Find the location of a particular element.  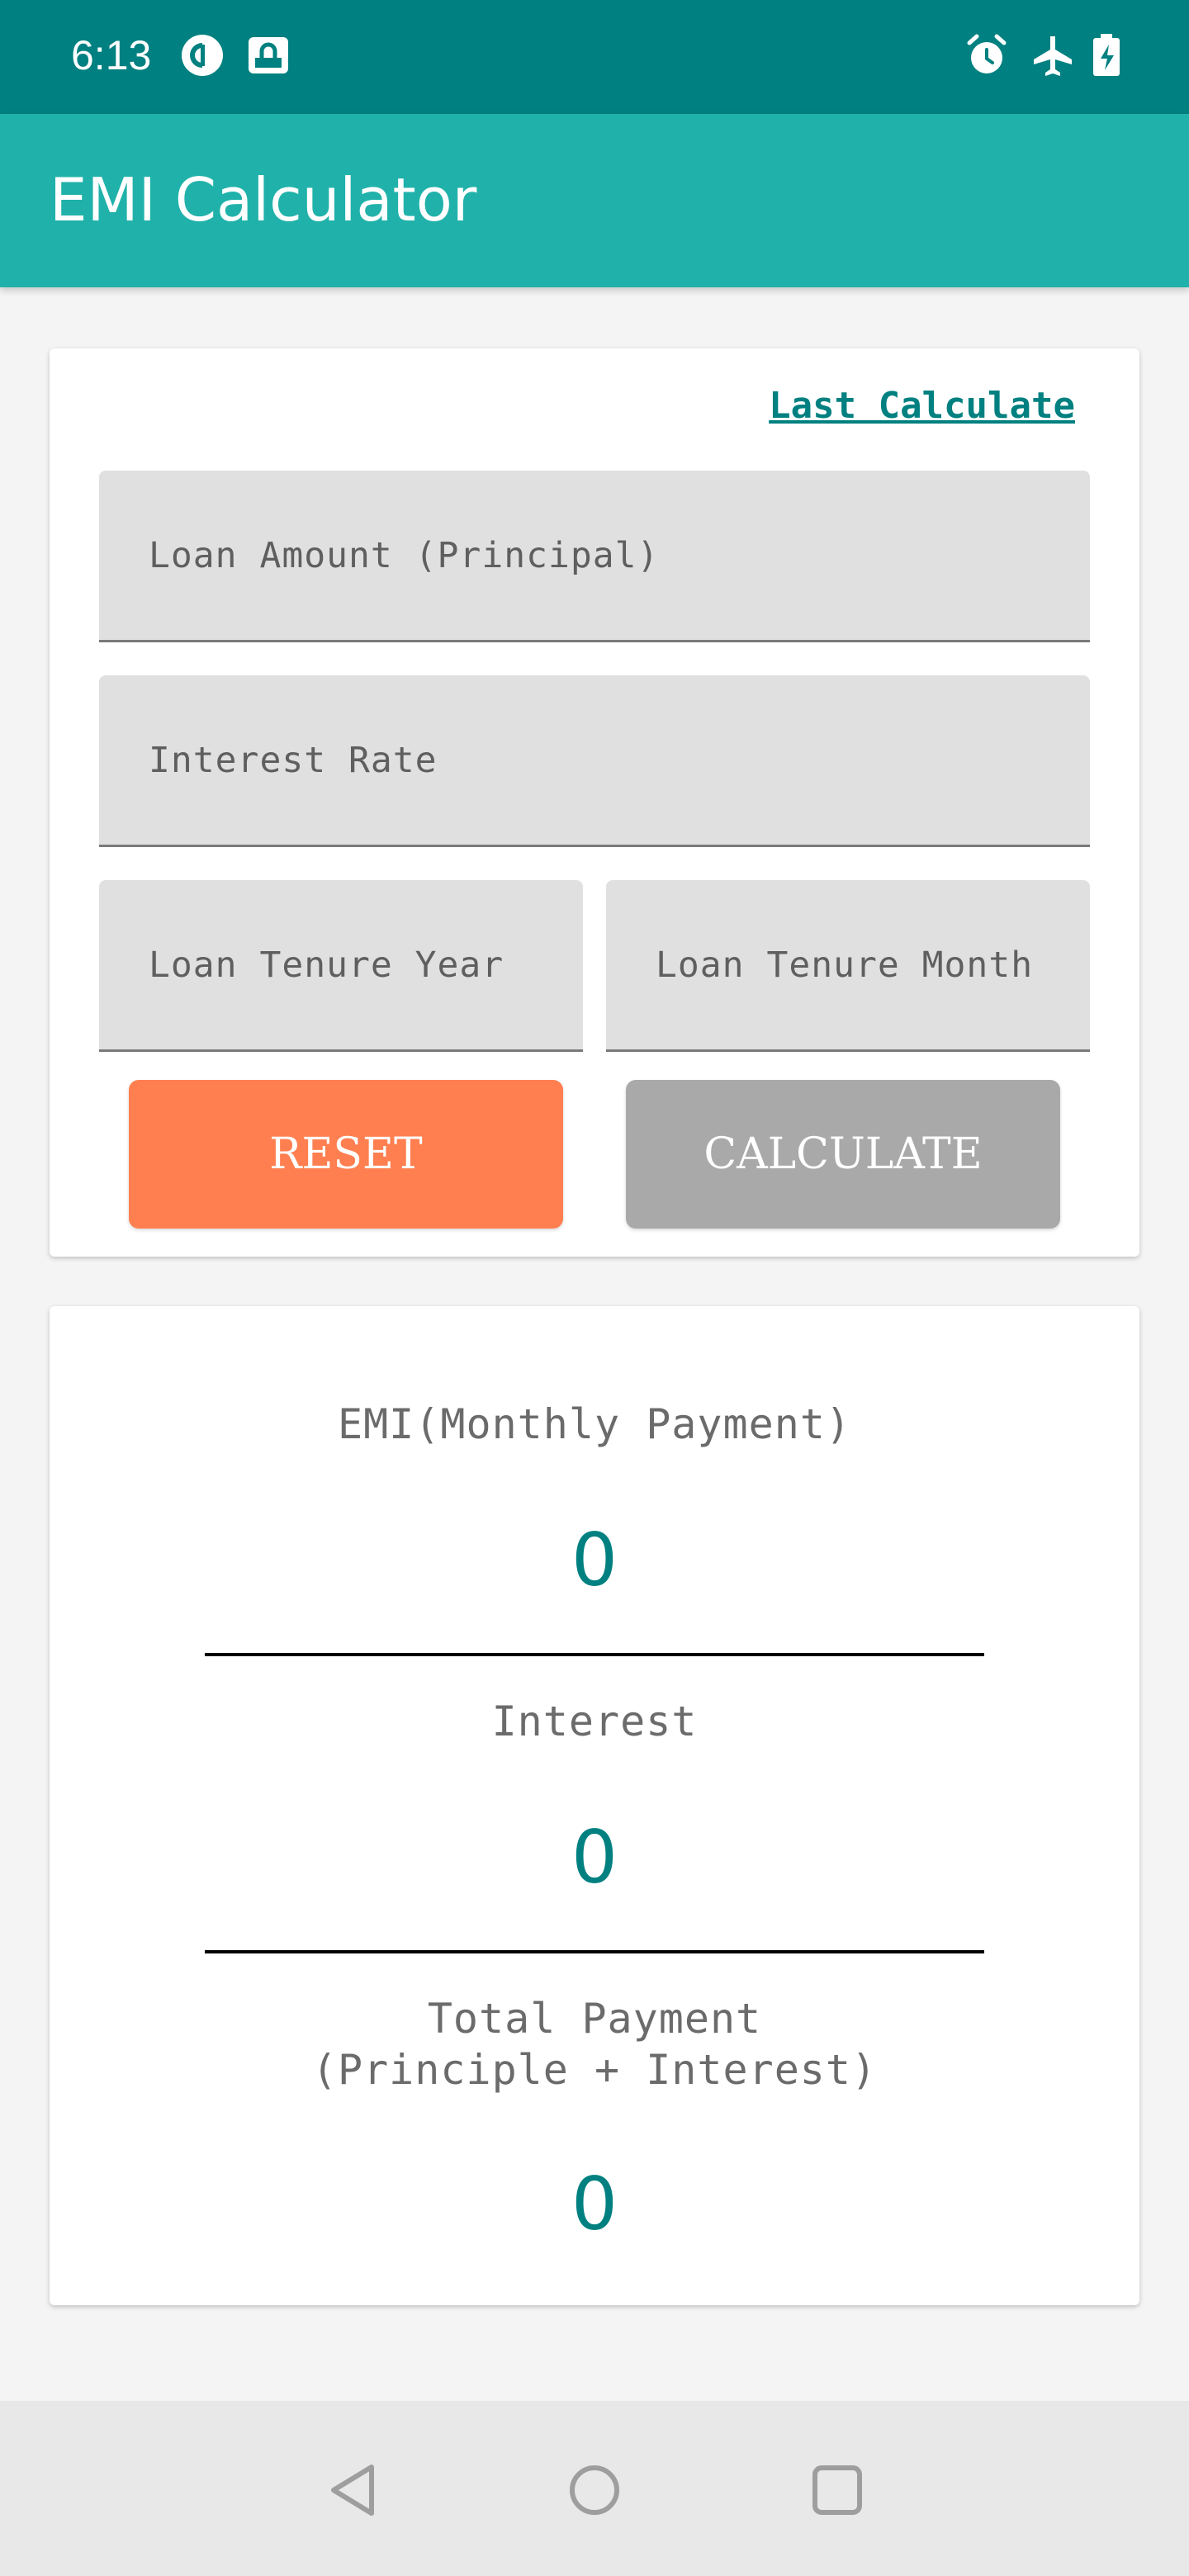

lock-screen-icon is located at coordinates (268, 55).